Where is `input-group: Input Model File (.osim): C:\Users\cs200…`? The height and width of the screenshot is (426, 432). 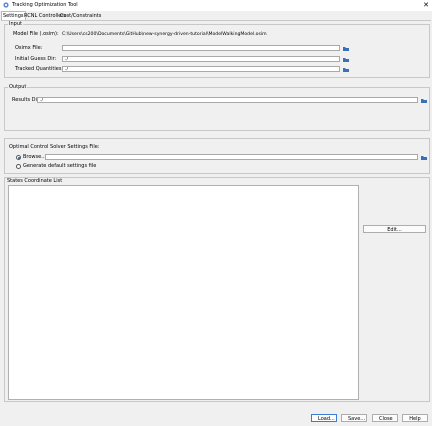 input-group: Input Model File (.osim): C:\Users\cs200… is located at coordinates (217, 49).